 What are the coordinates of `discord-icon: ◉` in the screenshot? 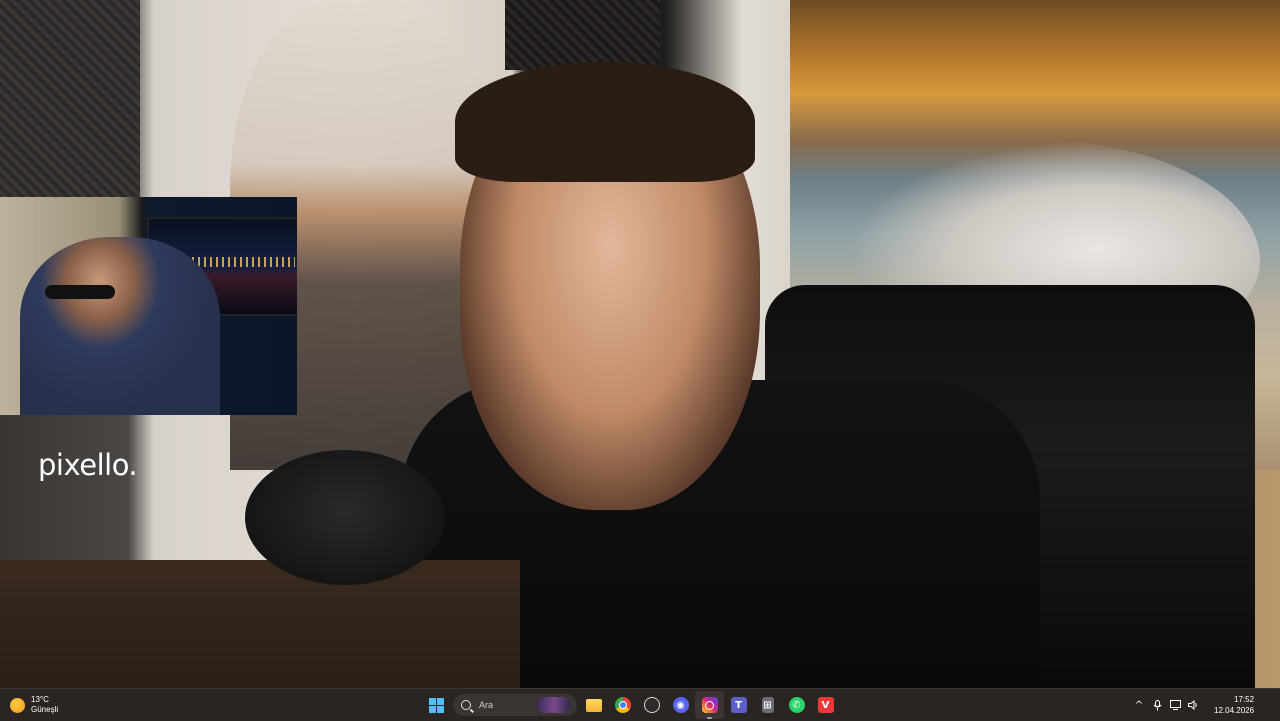 It's located at (680, 705).